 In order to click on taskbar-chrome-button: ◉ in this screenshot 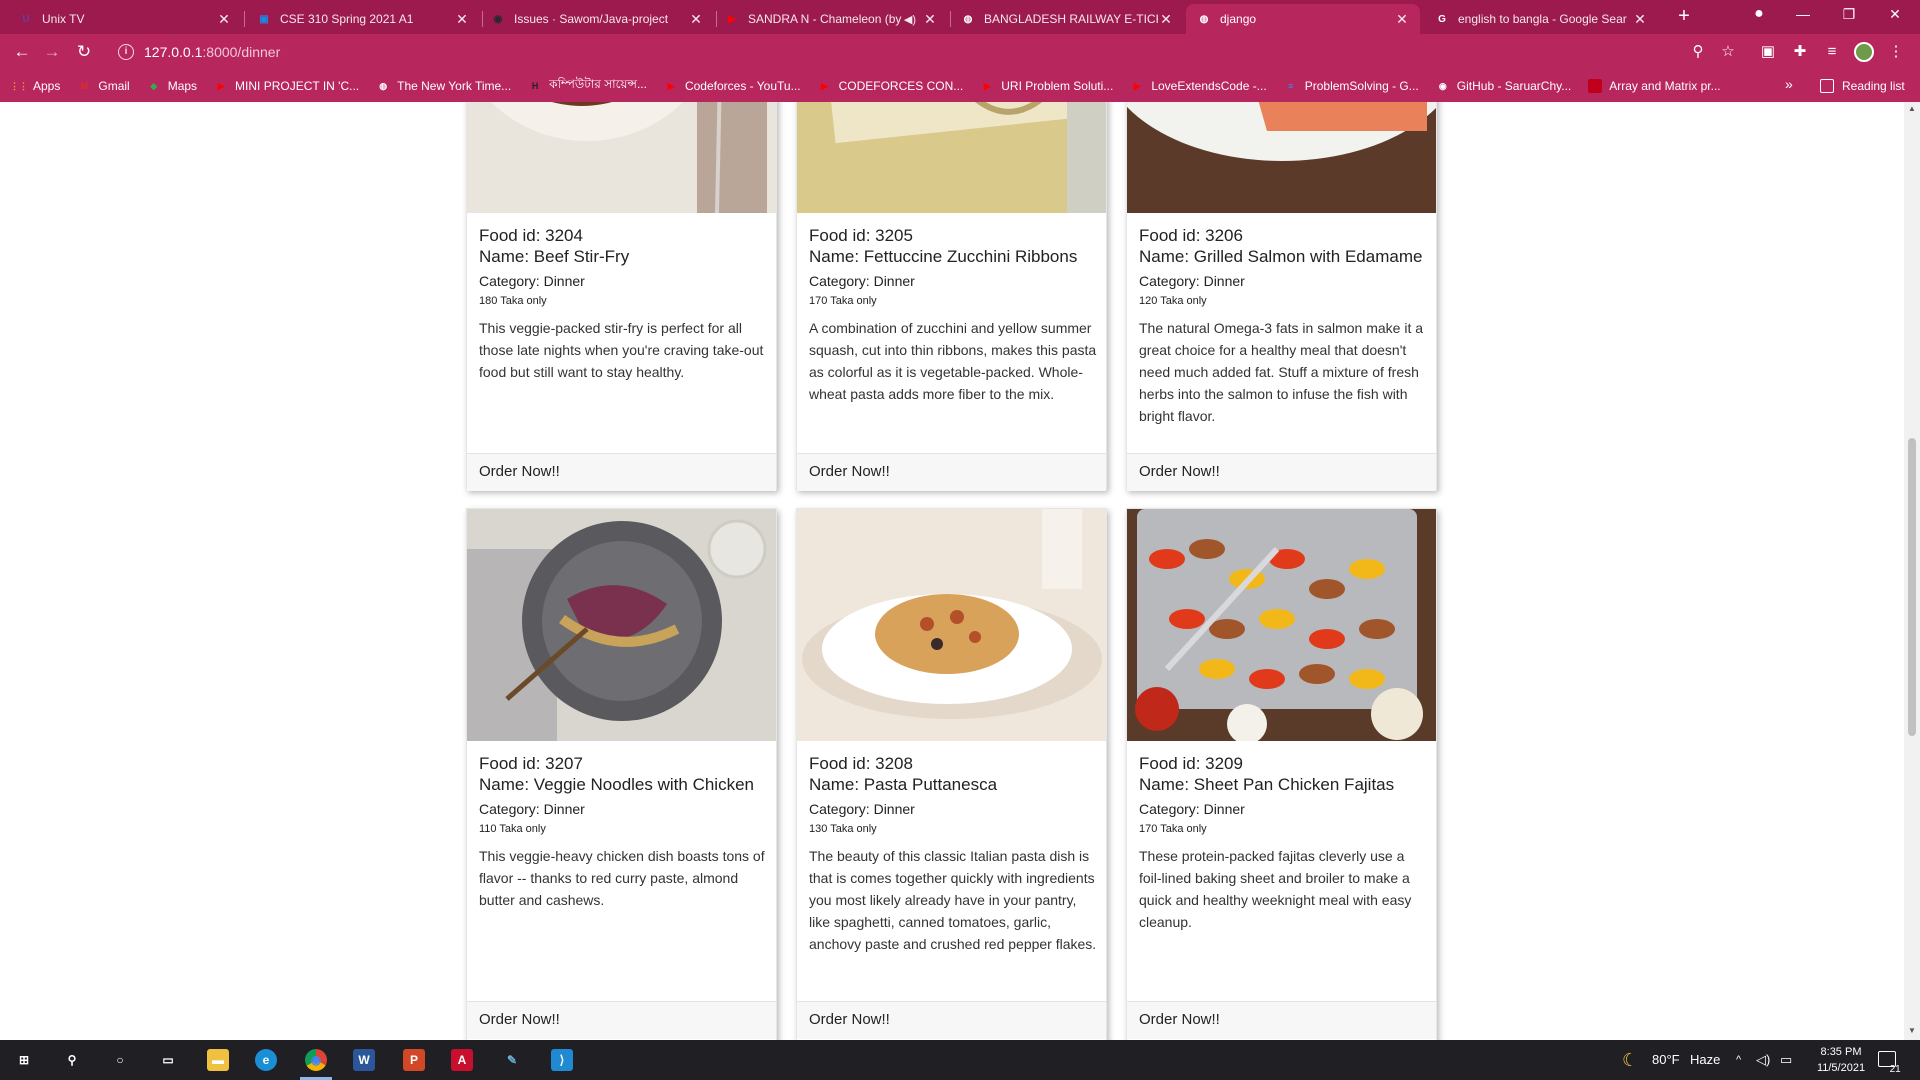, I will do `click(316, 1060)`.